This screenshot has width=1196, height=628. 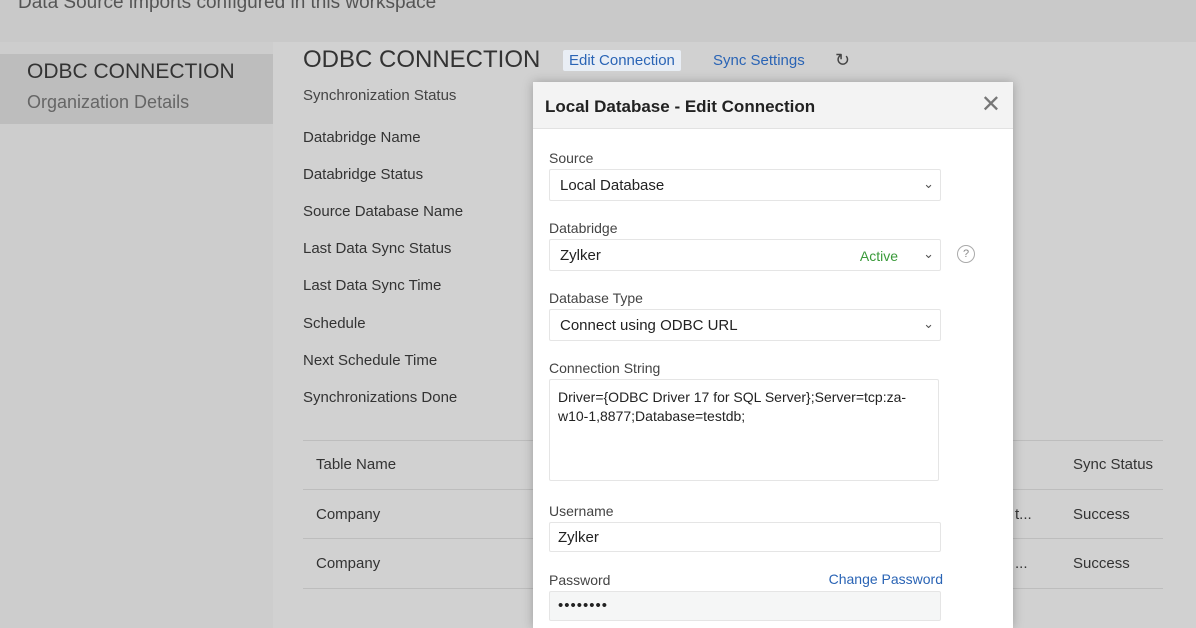 What do you see at coordinates (583, 228) in the screenshot?
I see `databridge-label: Databridge` at bounding box center [583, 228].